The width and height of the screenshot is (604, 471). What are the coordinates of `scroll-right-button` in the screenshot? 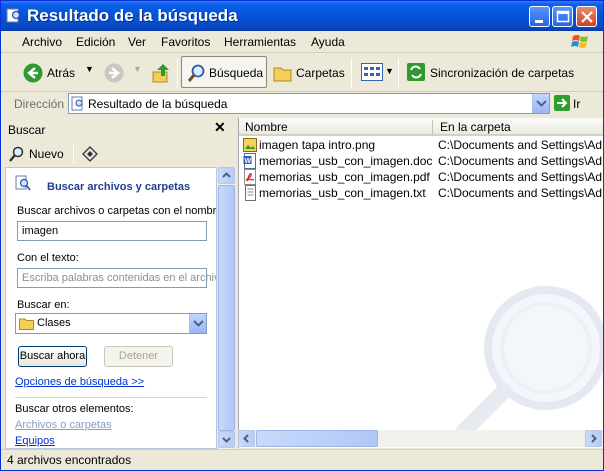 It's located at (593, 438).